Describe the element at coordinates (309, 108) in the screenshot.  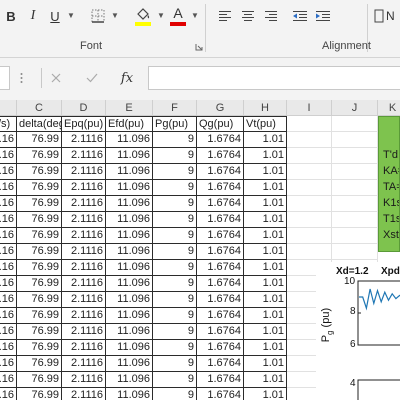
I see `column-header: I` at that location.